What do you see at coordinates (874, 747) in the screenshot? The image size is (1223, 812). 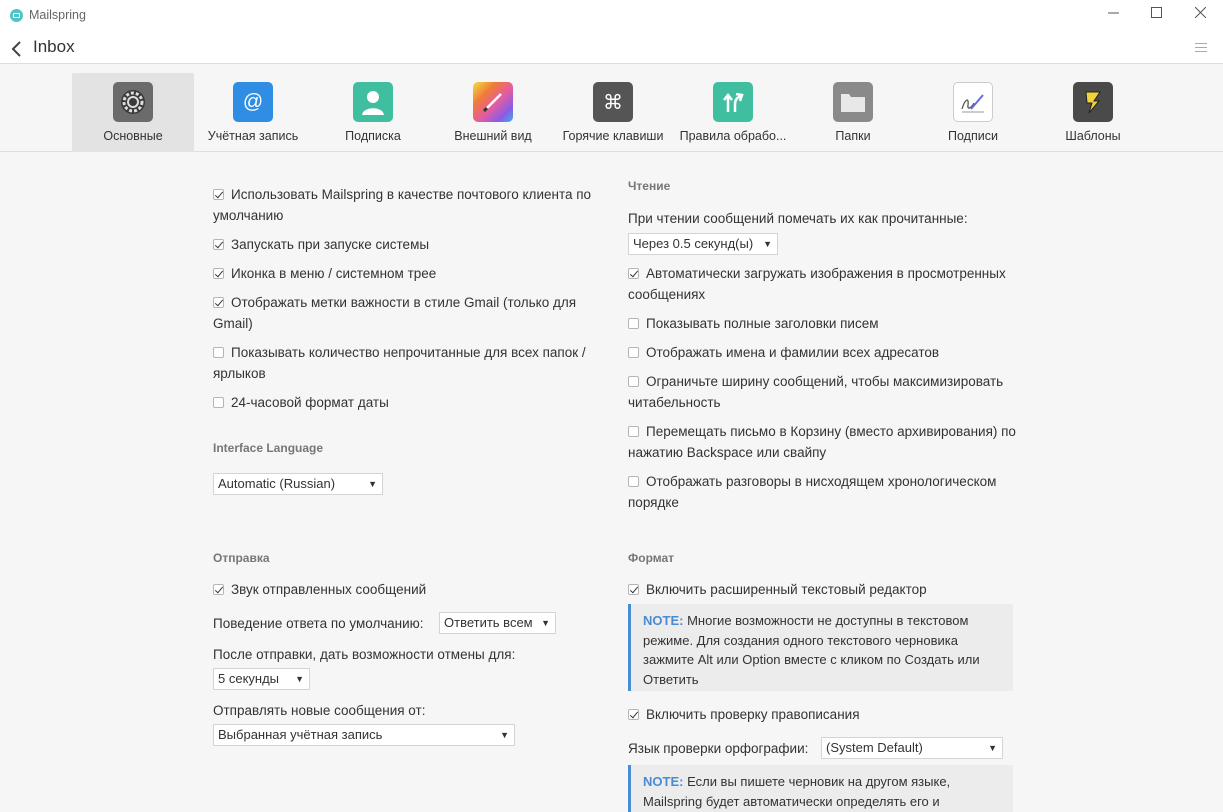 I see `select-value: (System Default)` at bounding box center [874, 747].